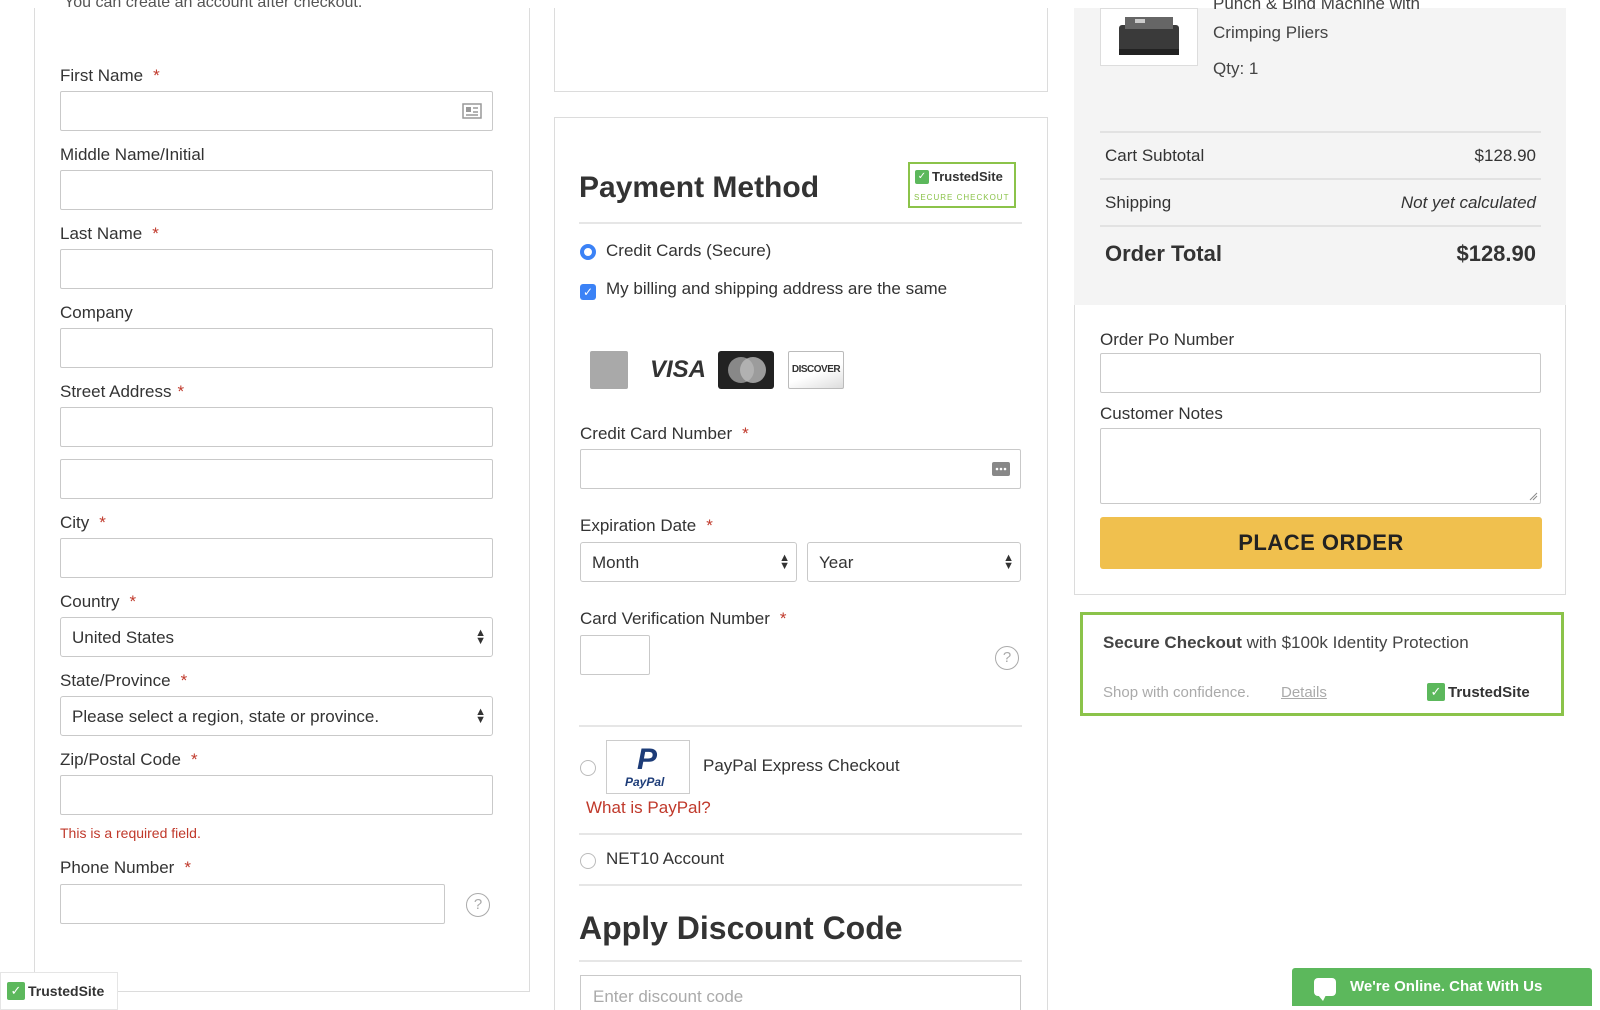 The width and height of the screenshot is (1600, 1010). I want to click on phone-label: Phone Number *, so click(125, 867).